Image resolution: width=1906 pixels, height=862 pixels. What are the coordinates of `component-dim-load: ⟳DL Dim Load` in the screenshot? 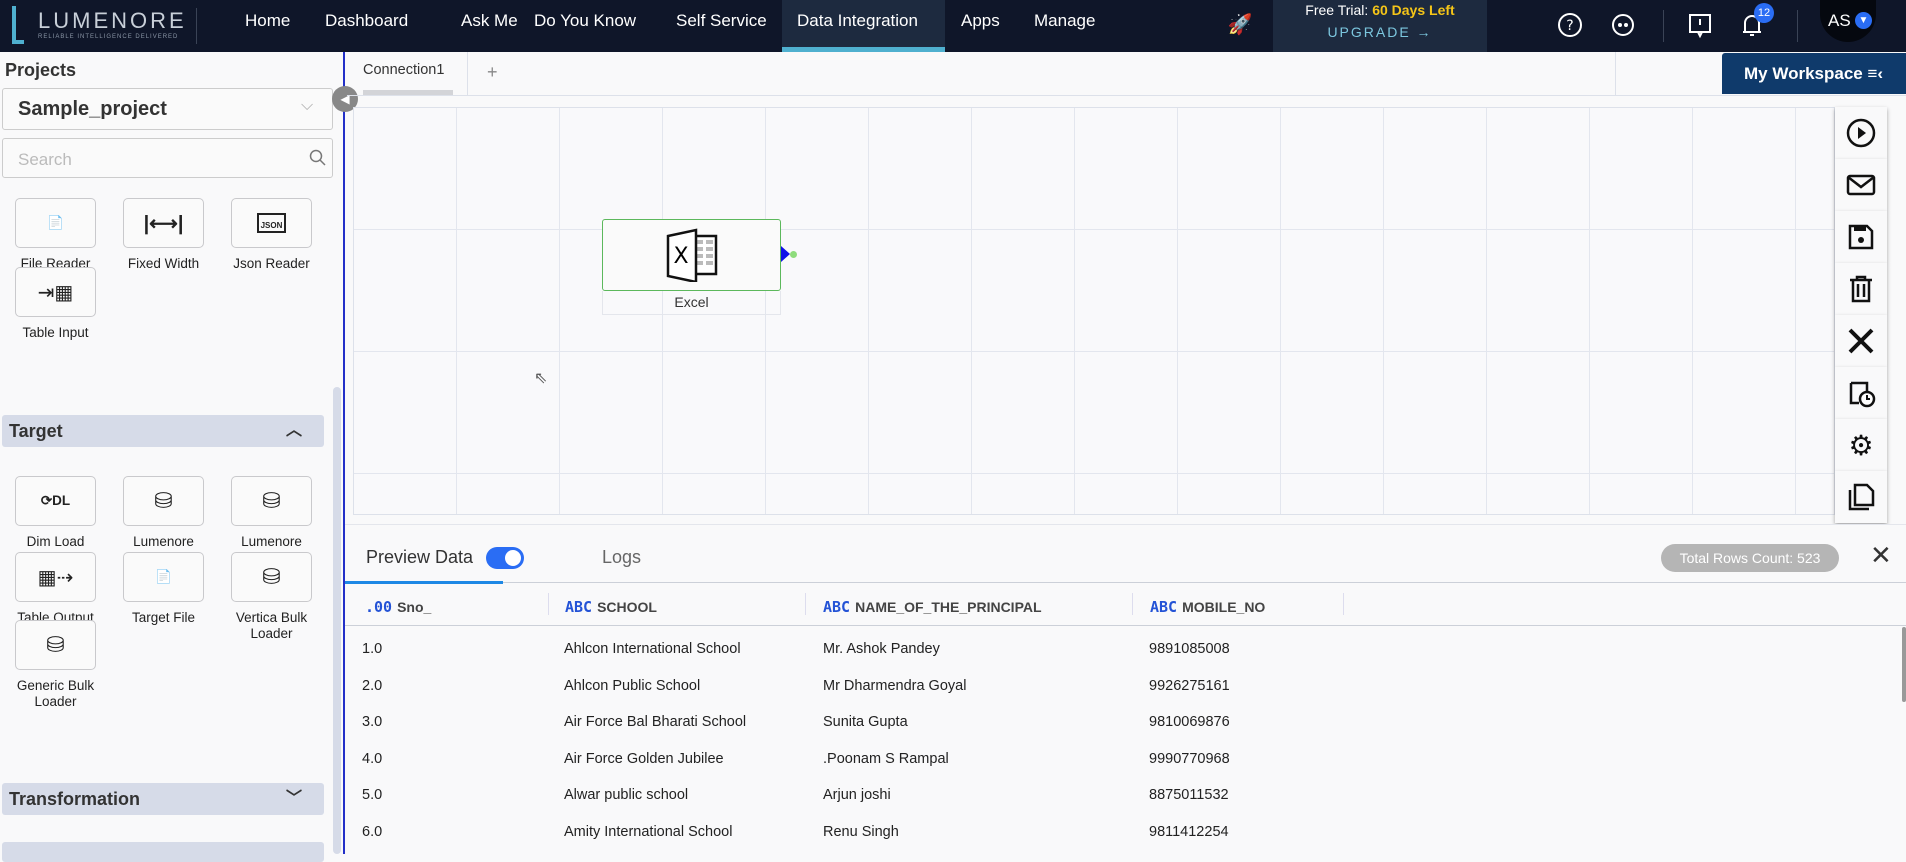 It's located at (55, 513).